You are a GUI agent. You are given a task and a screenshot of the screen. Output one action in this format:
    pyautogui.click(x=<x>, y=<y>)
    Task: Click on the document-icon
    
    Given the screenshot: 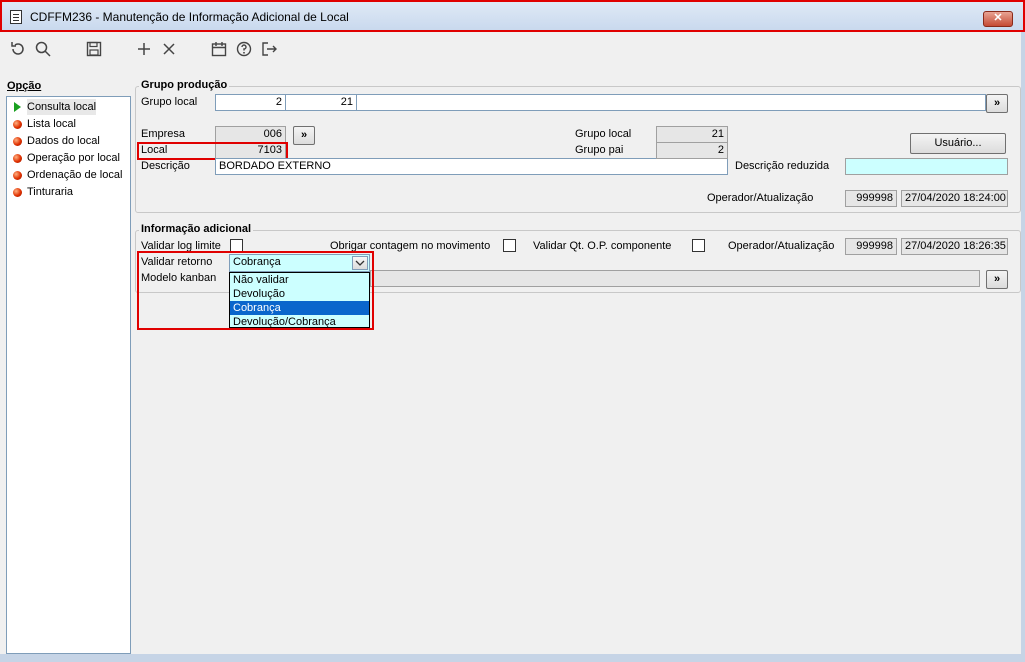 What is the action you would take?
    pyautogui.click(x=16, y=17)
    